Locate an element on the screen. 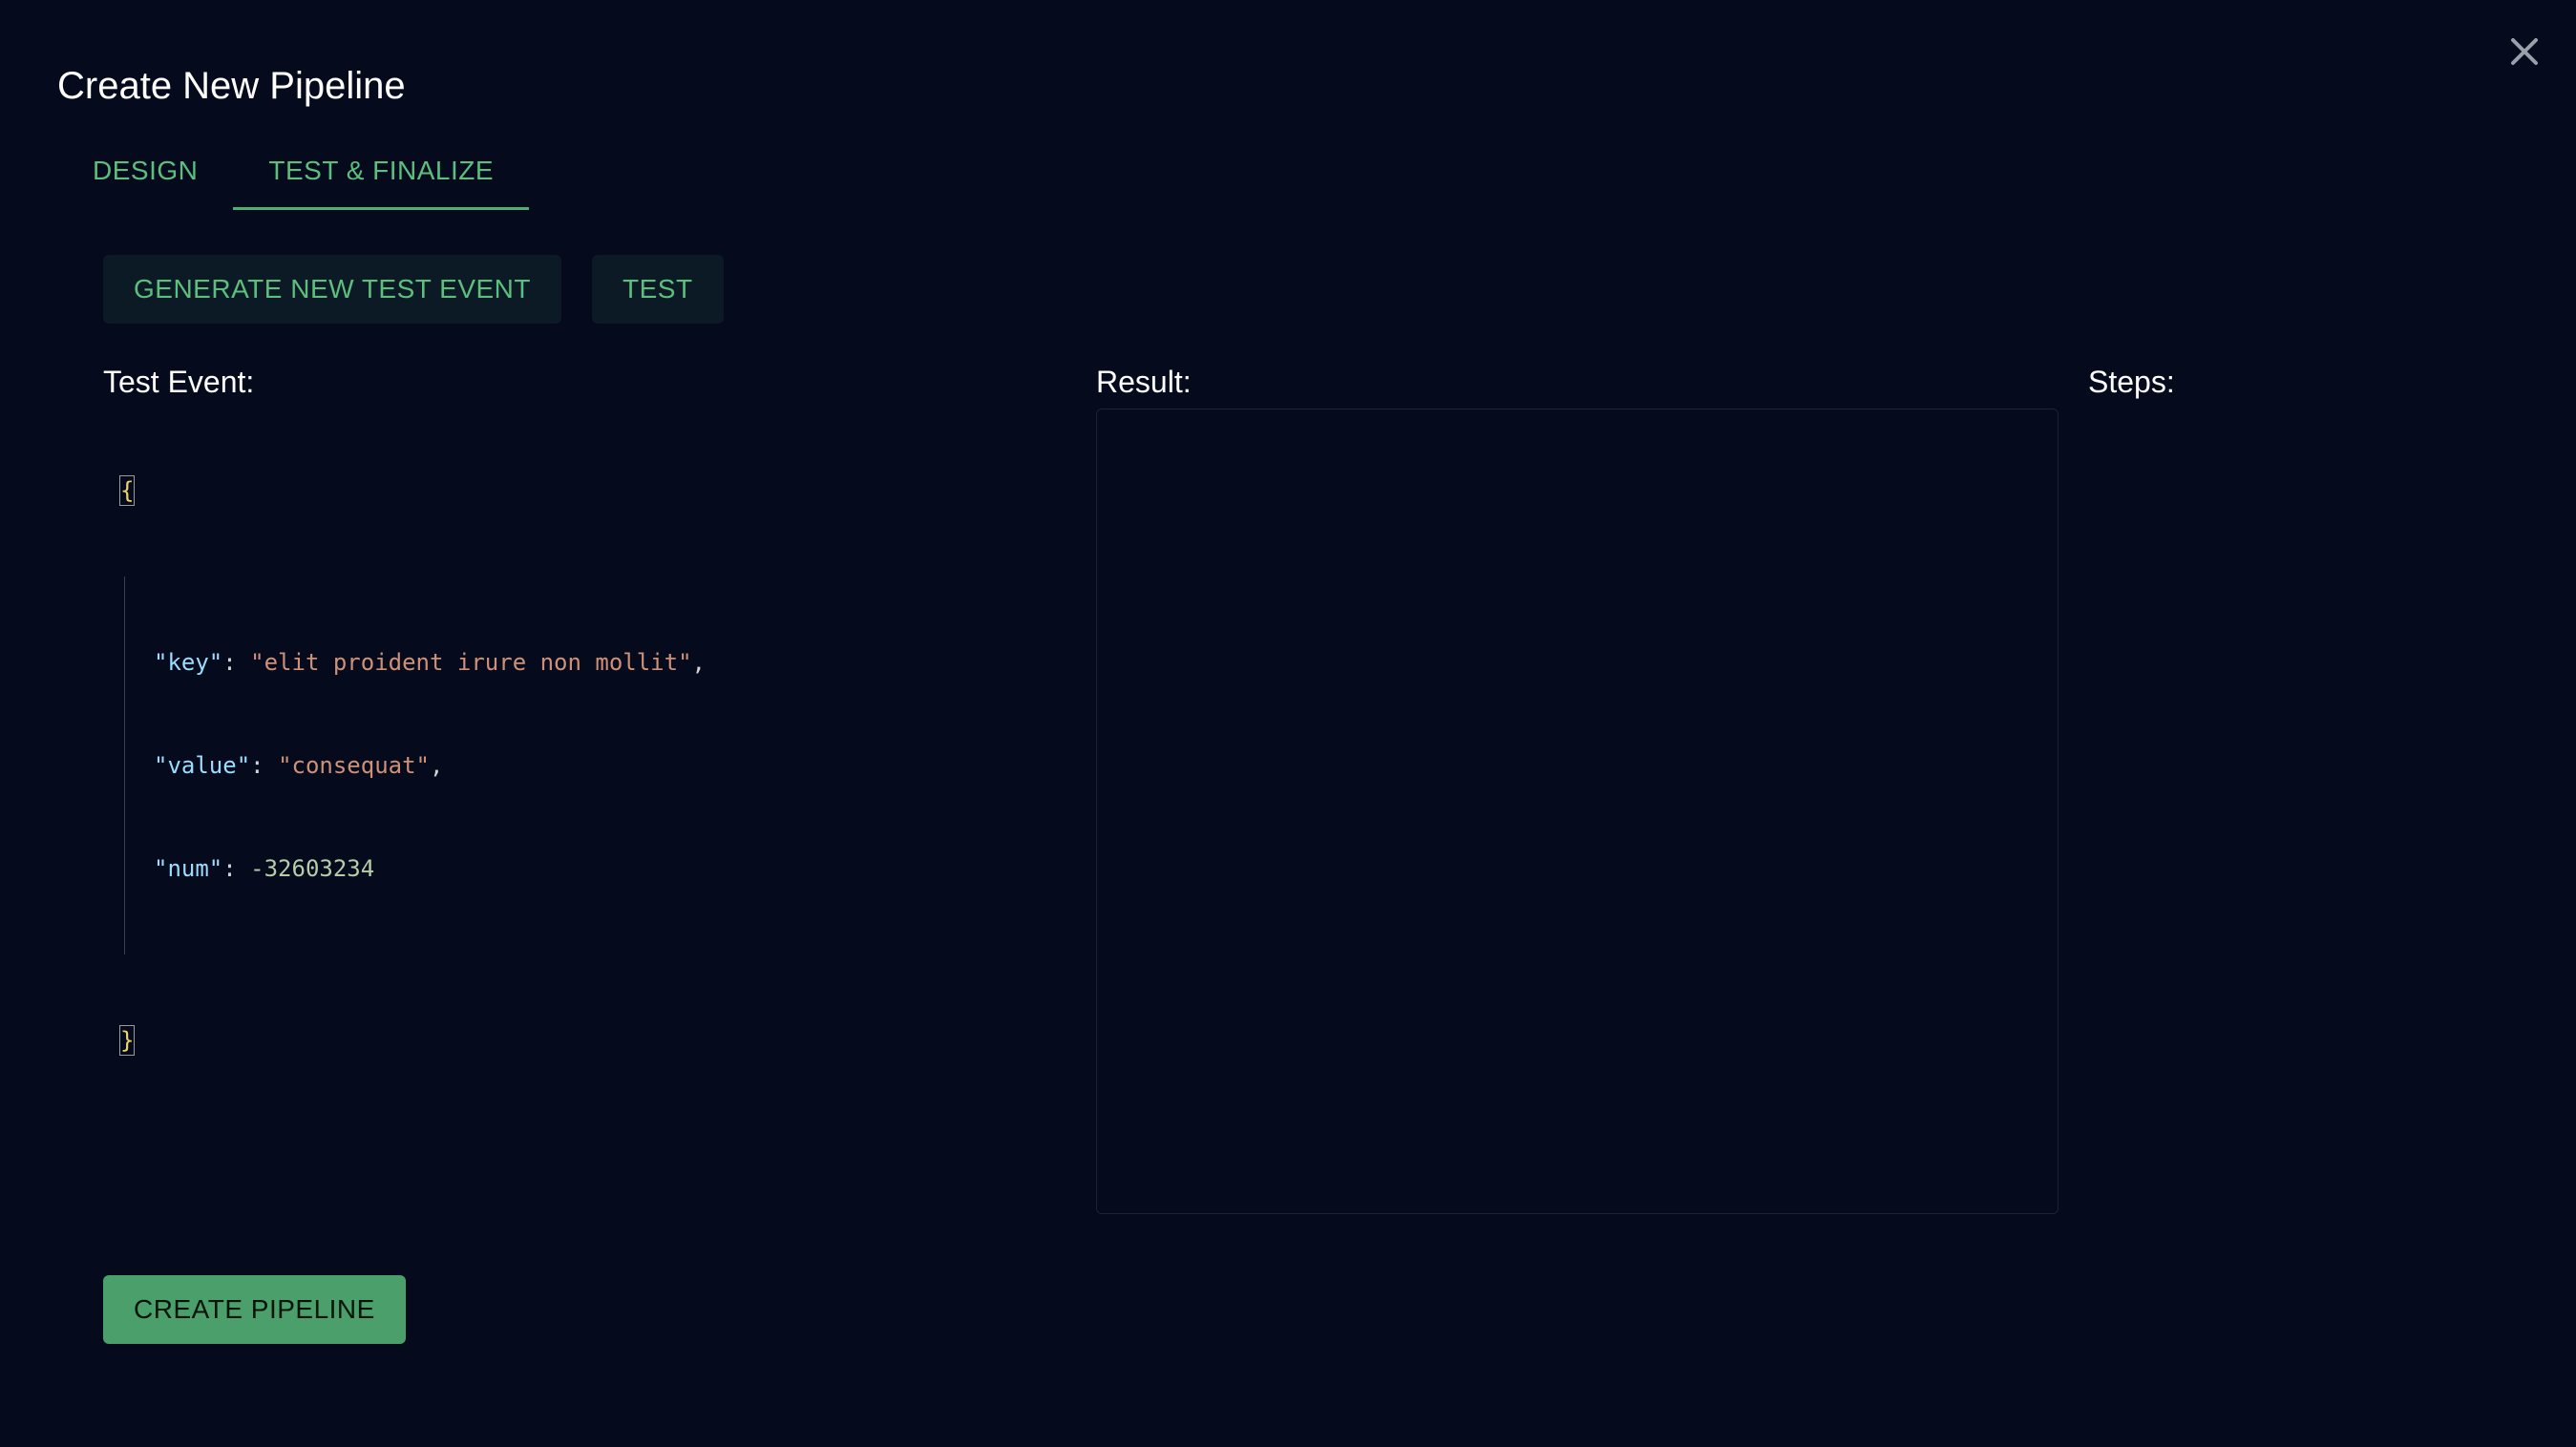 Image resolution: width=2576 pixels, height=1447 pixels. json-value: "elit proident irure non mollit" is located at coordinates (471, 662).